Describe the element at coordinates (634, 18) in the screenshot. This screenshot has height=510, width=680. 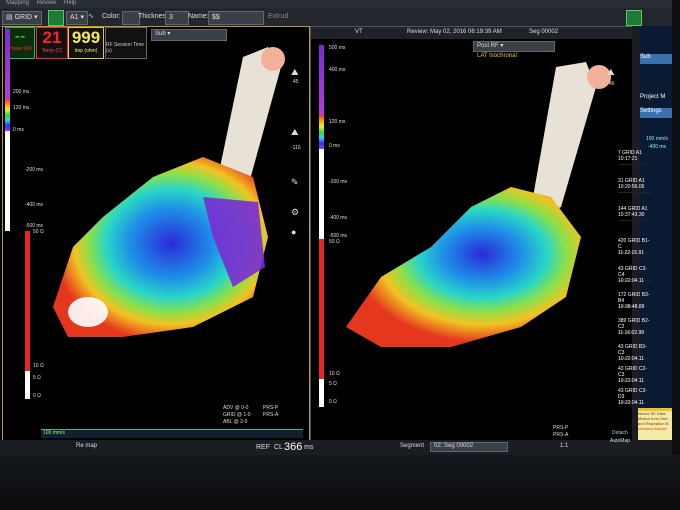
I see `settings-plus-button` at that location.